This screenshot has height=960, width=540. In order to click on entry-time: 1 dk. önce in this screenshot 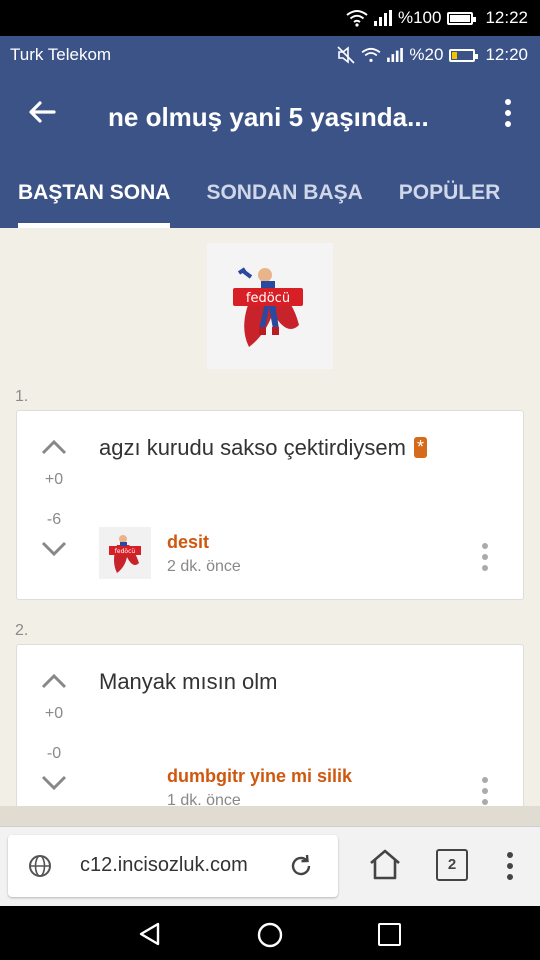, I will do `click(204, 799)`.